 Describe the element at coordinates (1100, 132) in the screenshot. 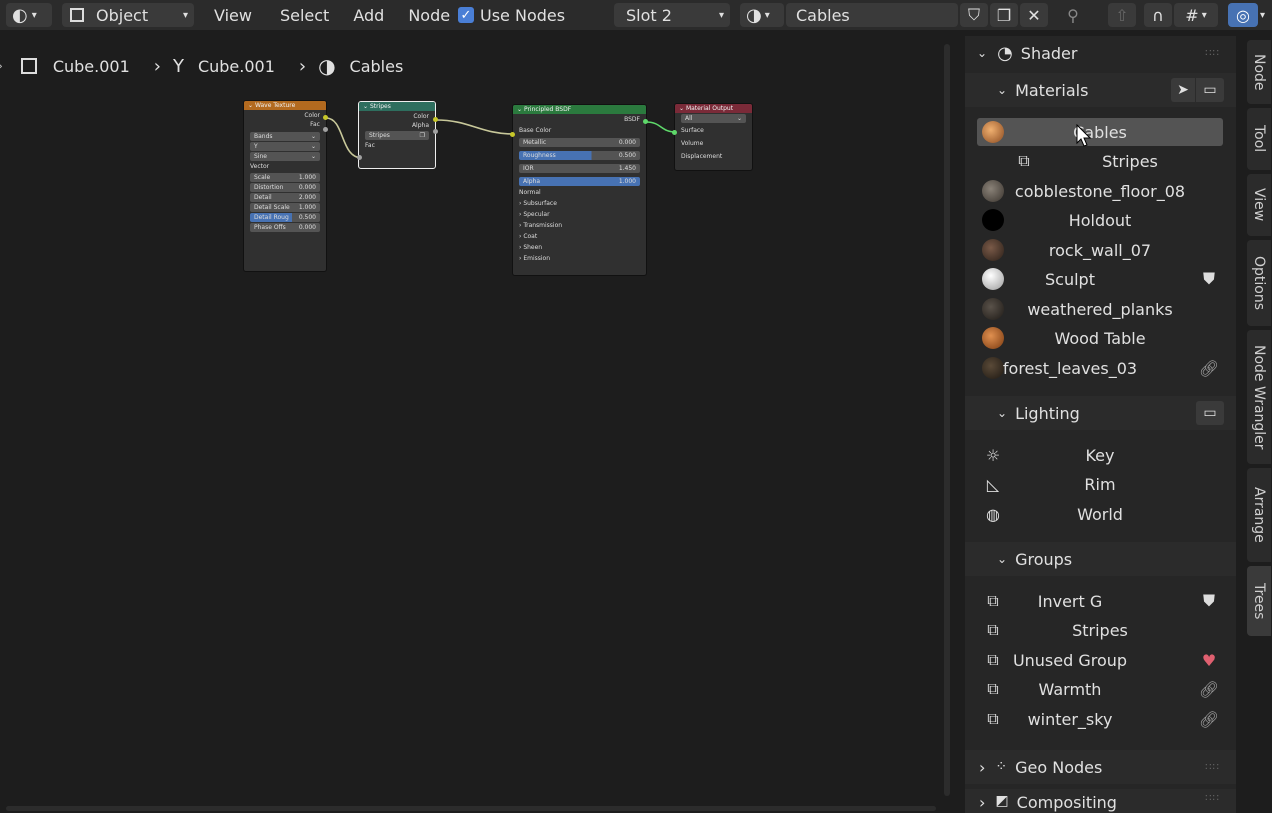

I see `material-item-cables: Cables` at that location.